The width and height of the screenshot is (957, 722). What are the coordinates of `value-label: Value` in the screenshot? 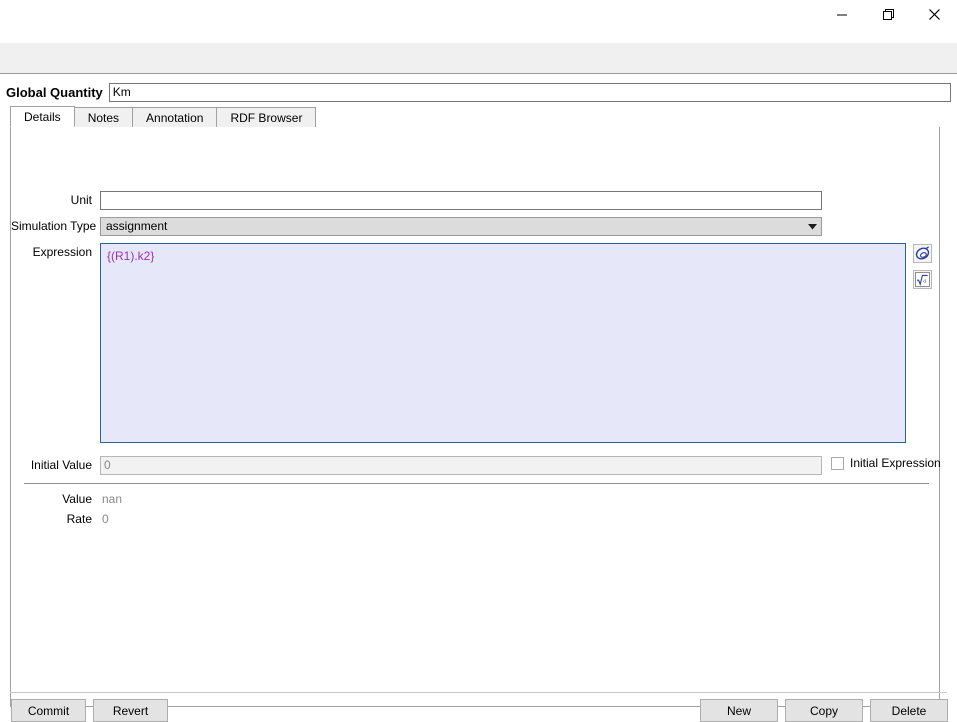 It's located at (77, 499).